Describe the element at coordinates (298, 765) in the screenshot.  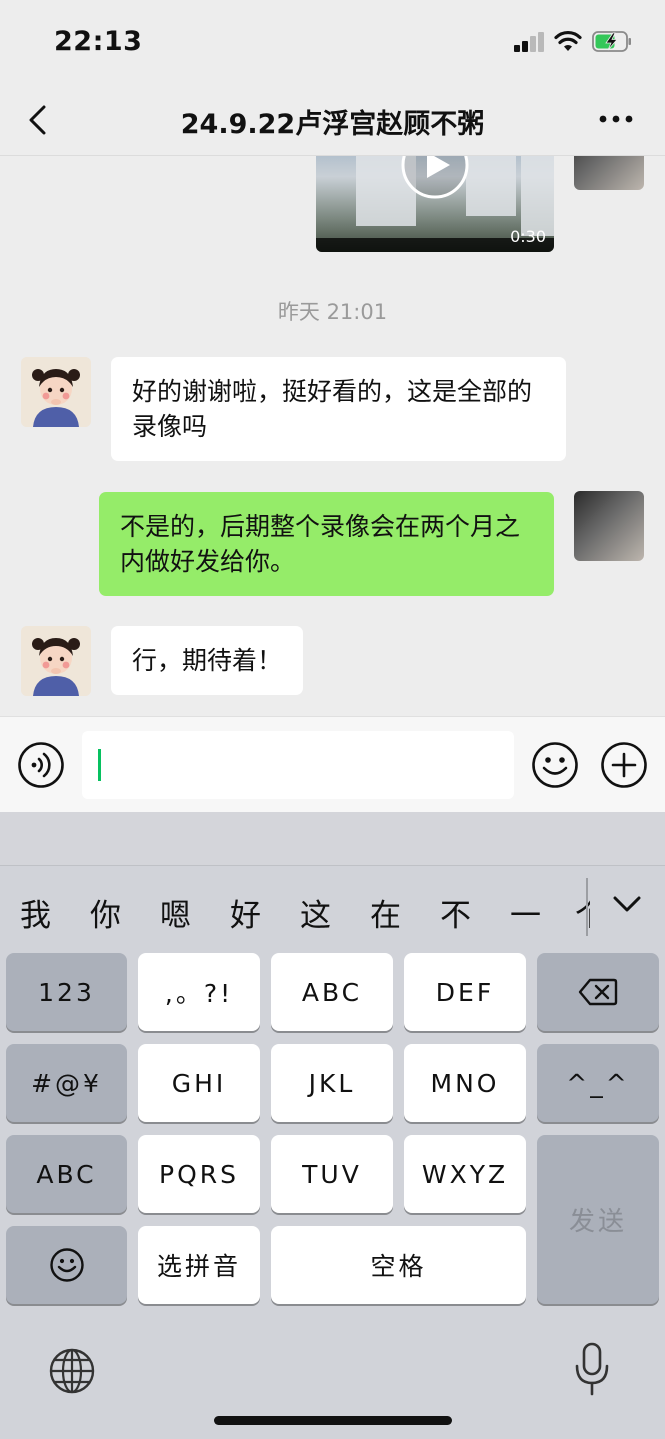
I see `message-input` at that location.